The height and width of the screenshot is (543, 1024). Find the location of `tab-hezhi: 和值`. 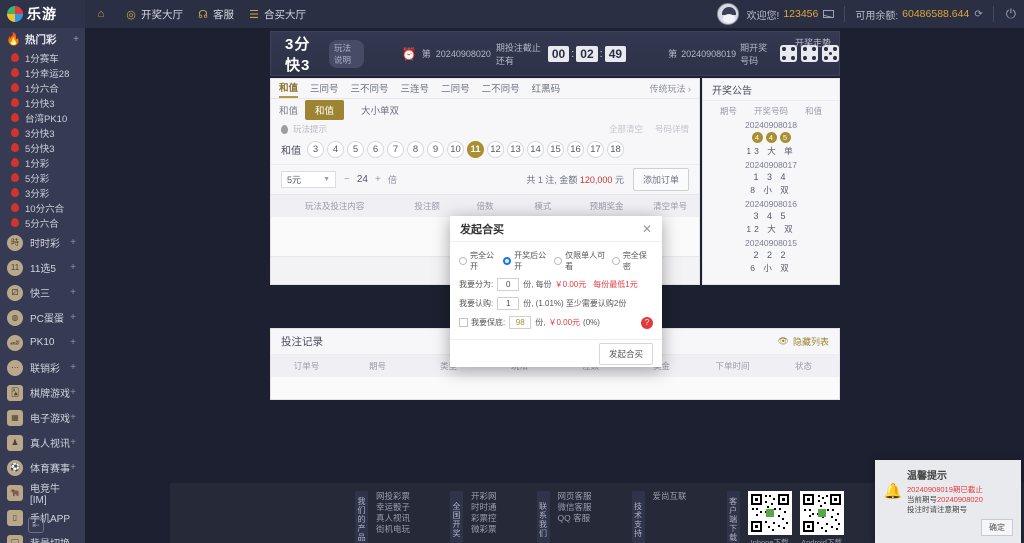

tab-hezhi: 和值 is located at coordinates (289, 89).